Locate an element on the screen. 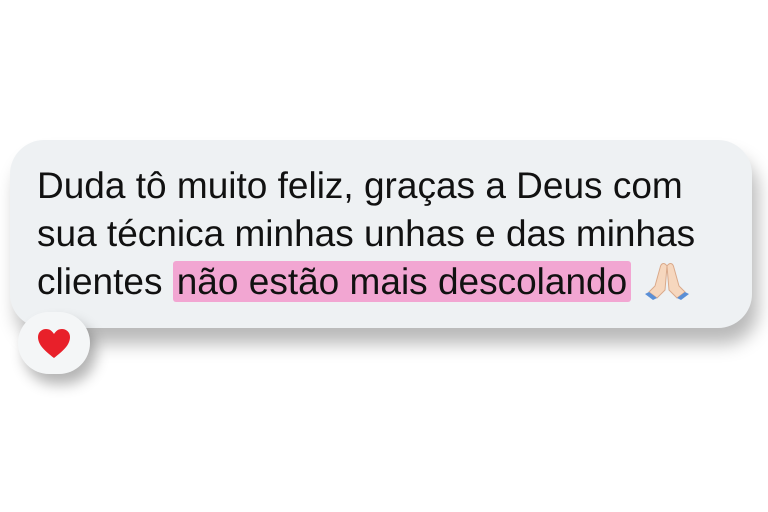 Image resolution: width=768 pixels, height=512 pixels. heart-icon is located at coordinates (54, 343).